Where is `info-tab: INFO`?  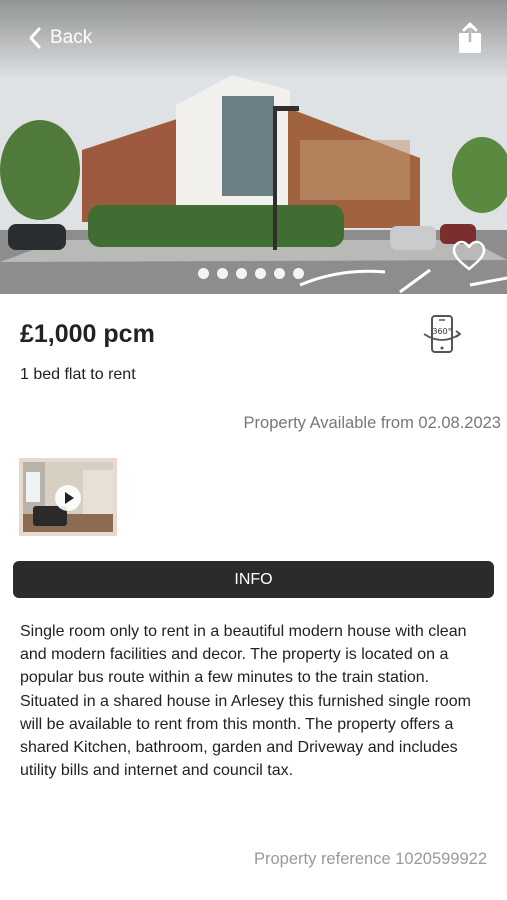
info-tab: INFO is located at coordinates (253, 579).